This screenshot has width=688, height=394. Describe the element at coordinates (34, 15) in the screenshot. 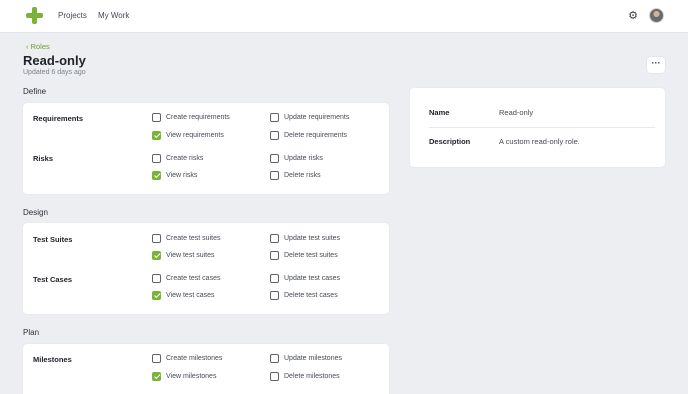

I see `plus-logo-icon` at that location.